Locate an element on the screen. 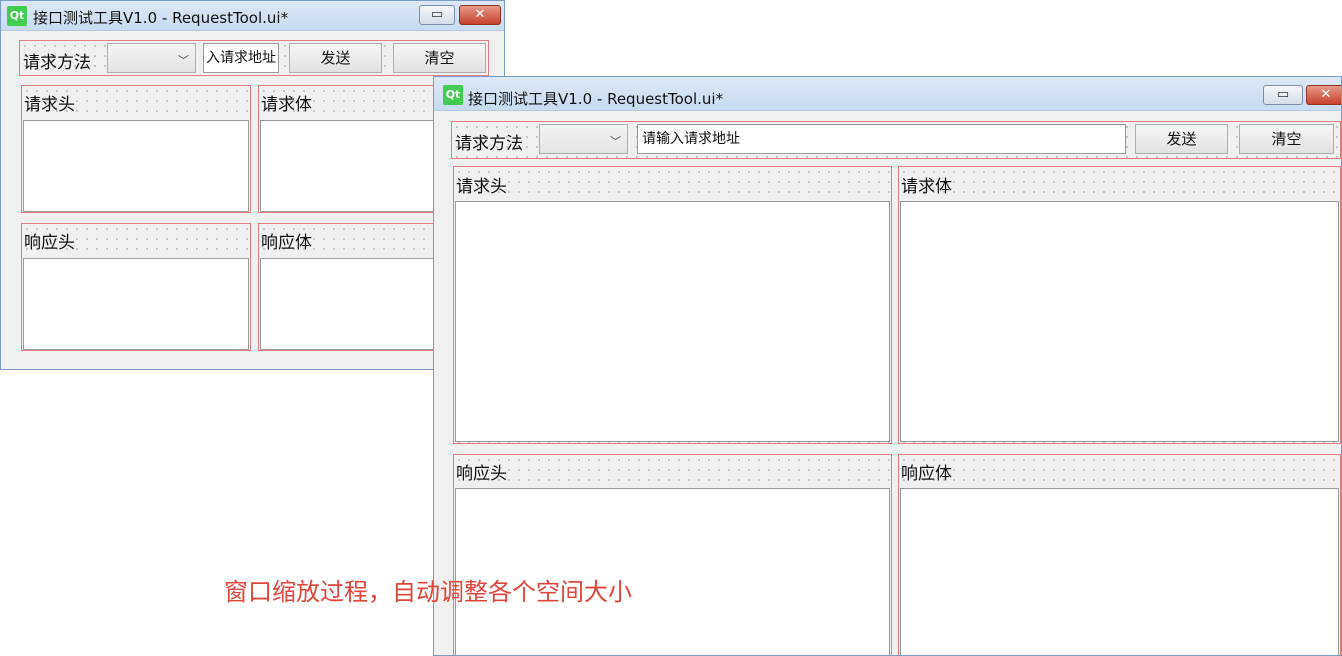 The image size is (1342, 656). annotation-text: 窗口缩放过程，自动调整各个空间大小 is located at coordinates (428, 592).